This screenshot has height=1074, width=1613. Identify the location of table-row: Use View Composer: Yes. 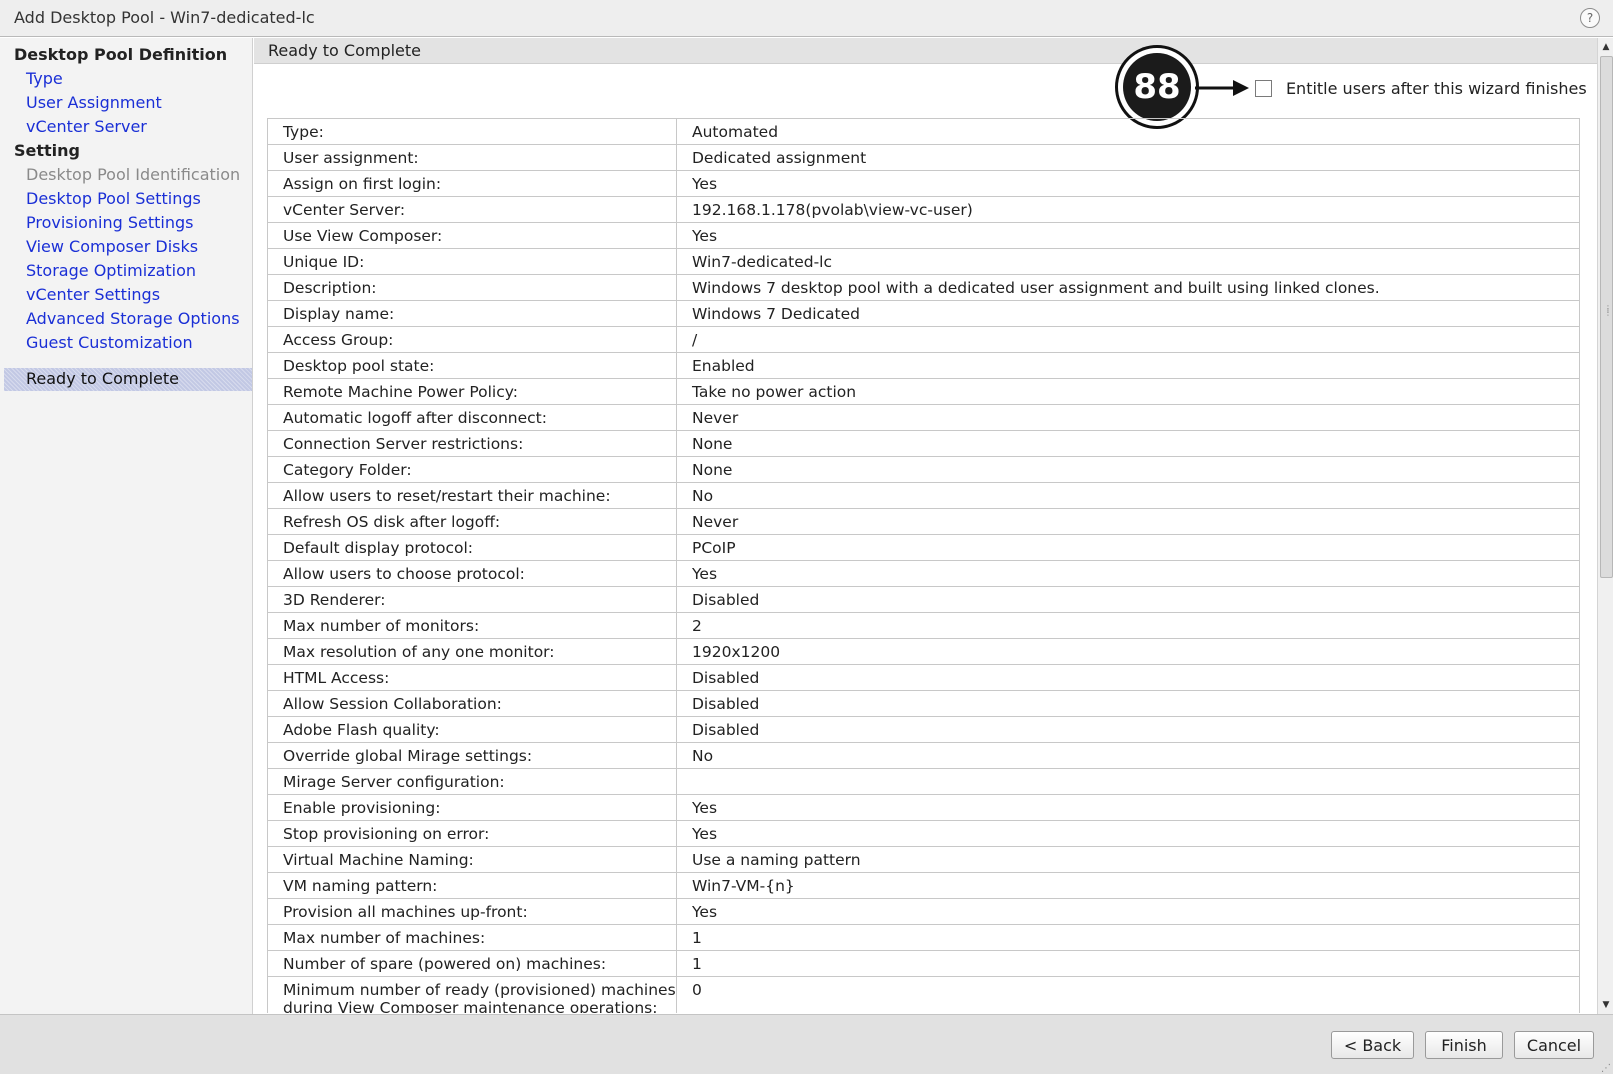
(923, 235).